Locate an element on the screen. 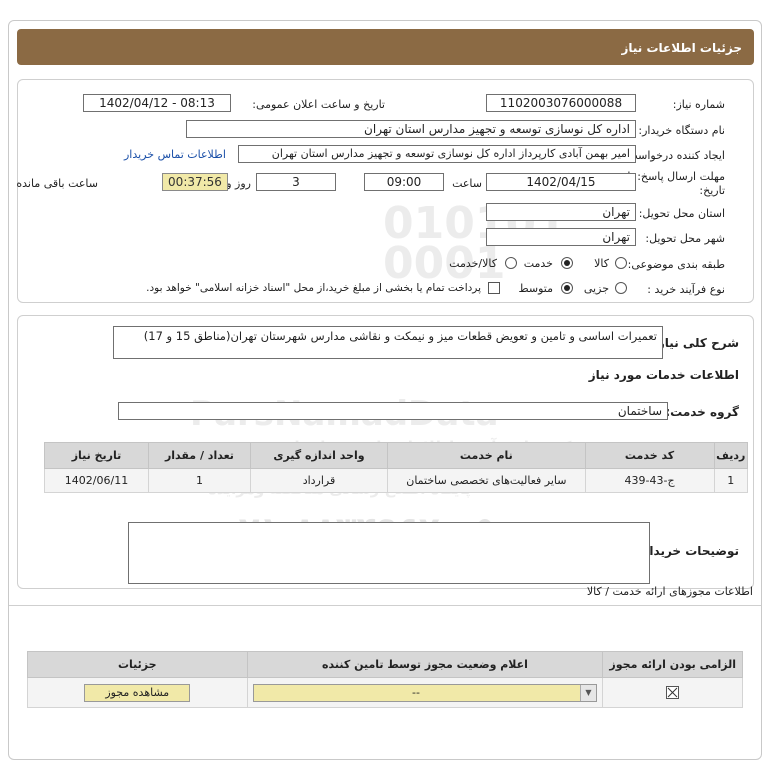 Image resolution: width=770 pixels, height=760 pixels. requester-label: ایجاد کننده درخواست: is located at coordinates (674, 155).